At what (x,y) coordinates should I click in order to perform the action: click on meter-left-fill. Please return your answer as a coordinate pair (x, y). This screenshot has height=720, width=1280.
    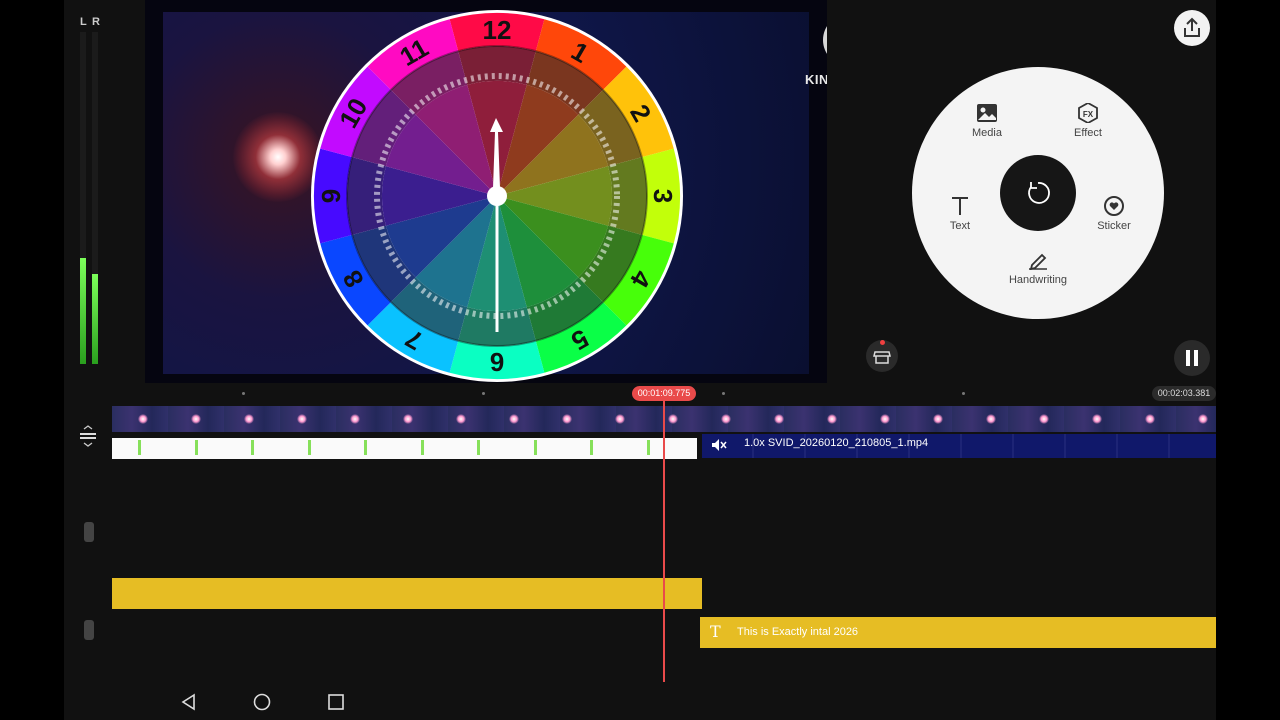
    Looking at the image, I should click on (83, 310).